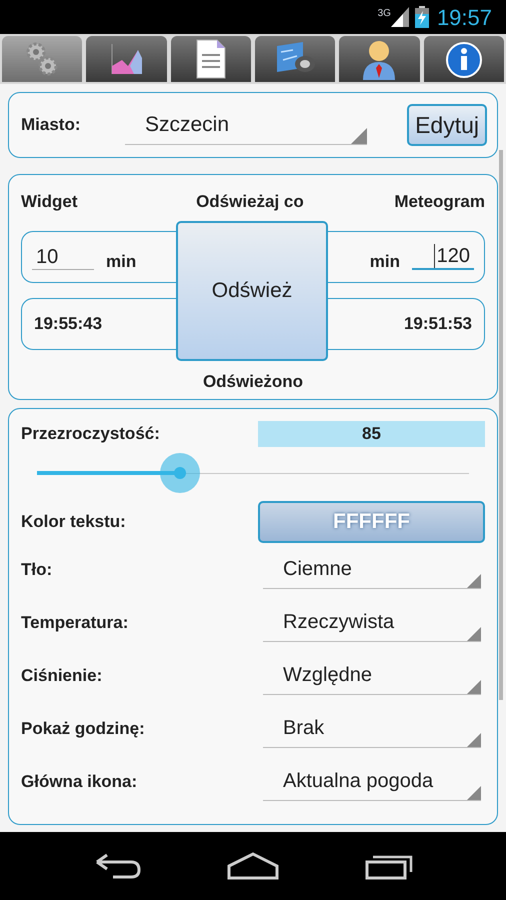 Image resolution: width=506 pixels, height=900 pixels. Describe the element at coordinates (372, 569) in the screenshot. I see `setting-dropdown: Ciemne` at that location.